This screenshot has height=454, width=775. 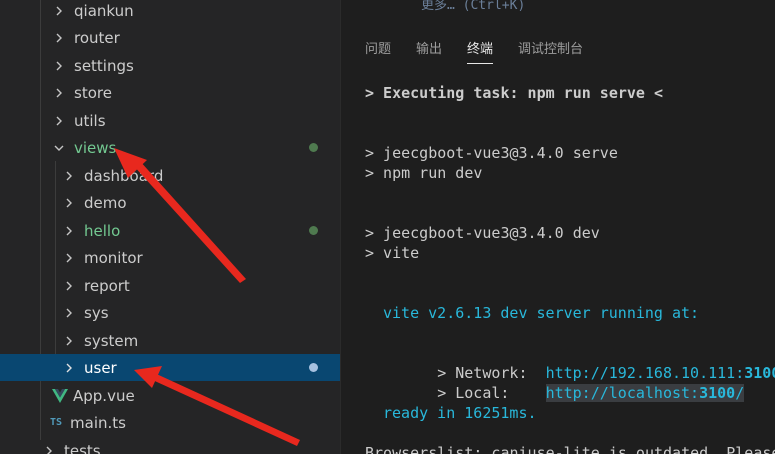 What do you see at coordinates (170, 257) in the screenshot?
I see `tree-item-monitor: monitor` at bounding box center [170, 257].